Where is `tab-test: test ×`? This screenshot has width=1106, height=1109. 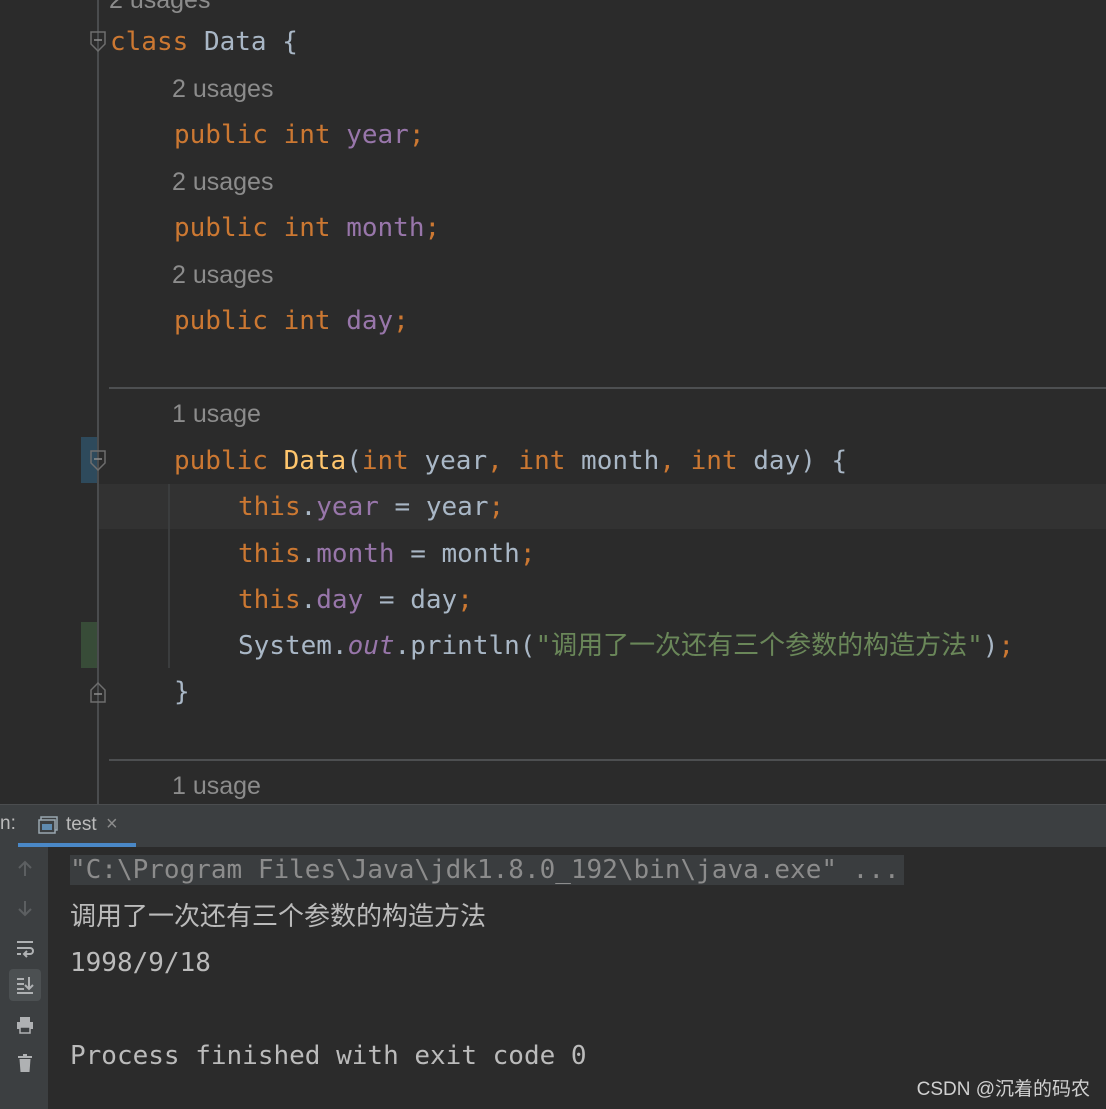
tab-test: test × is located at coordinates (77, 826).